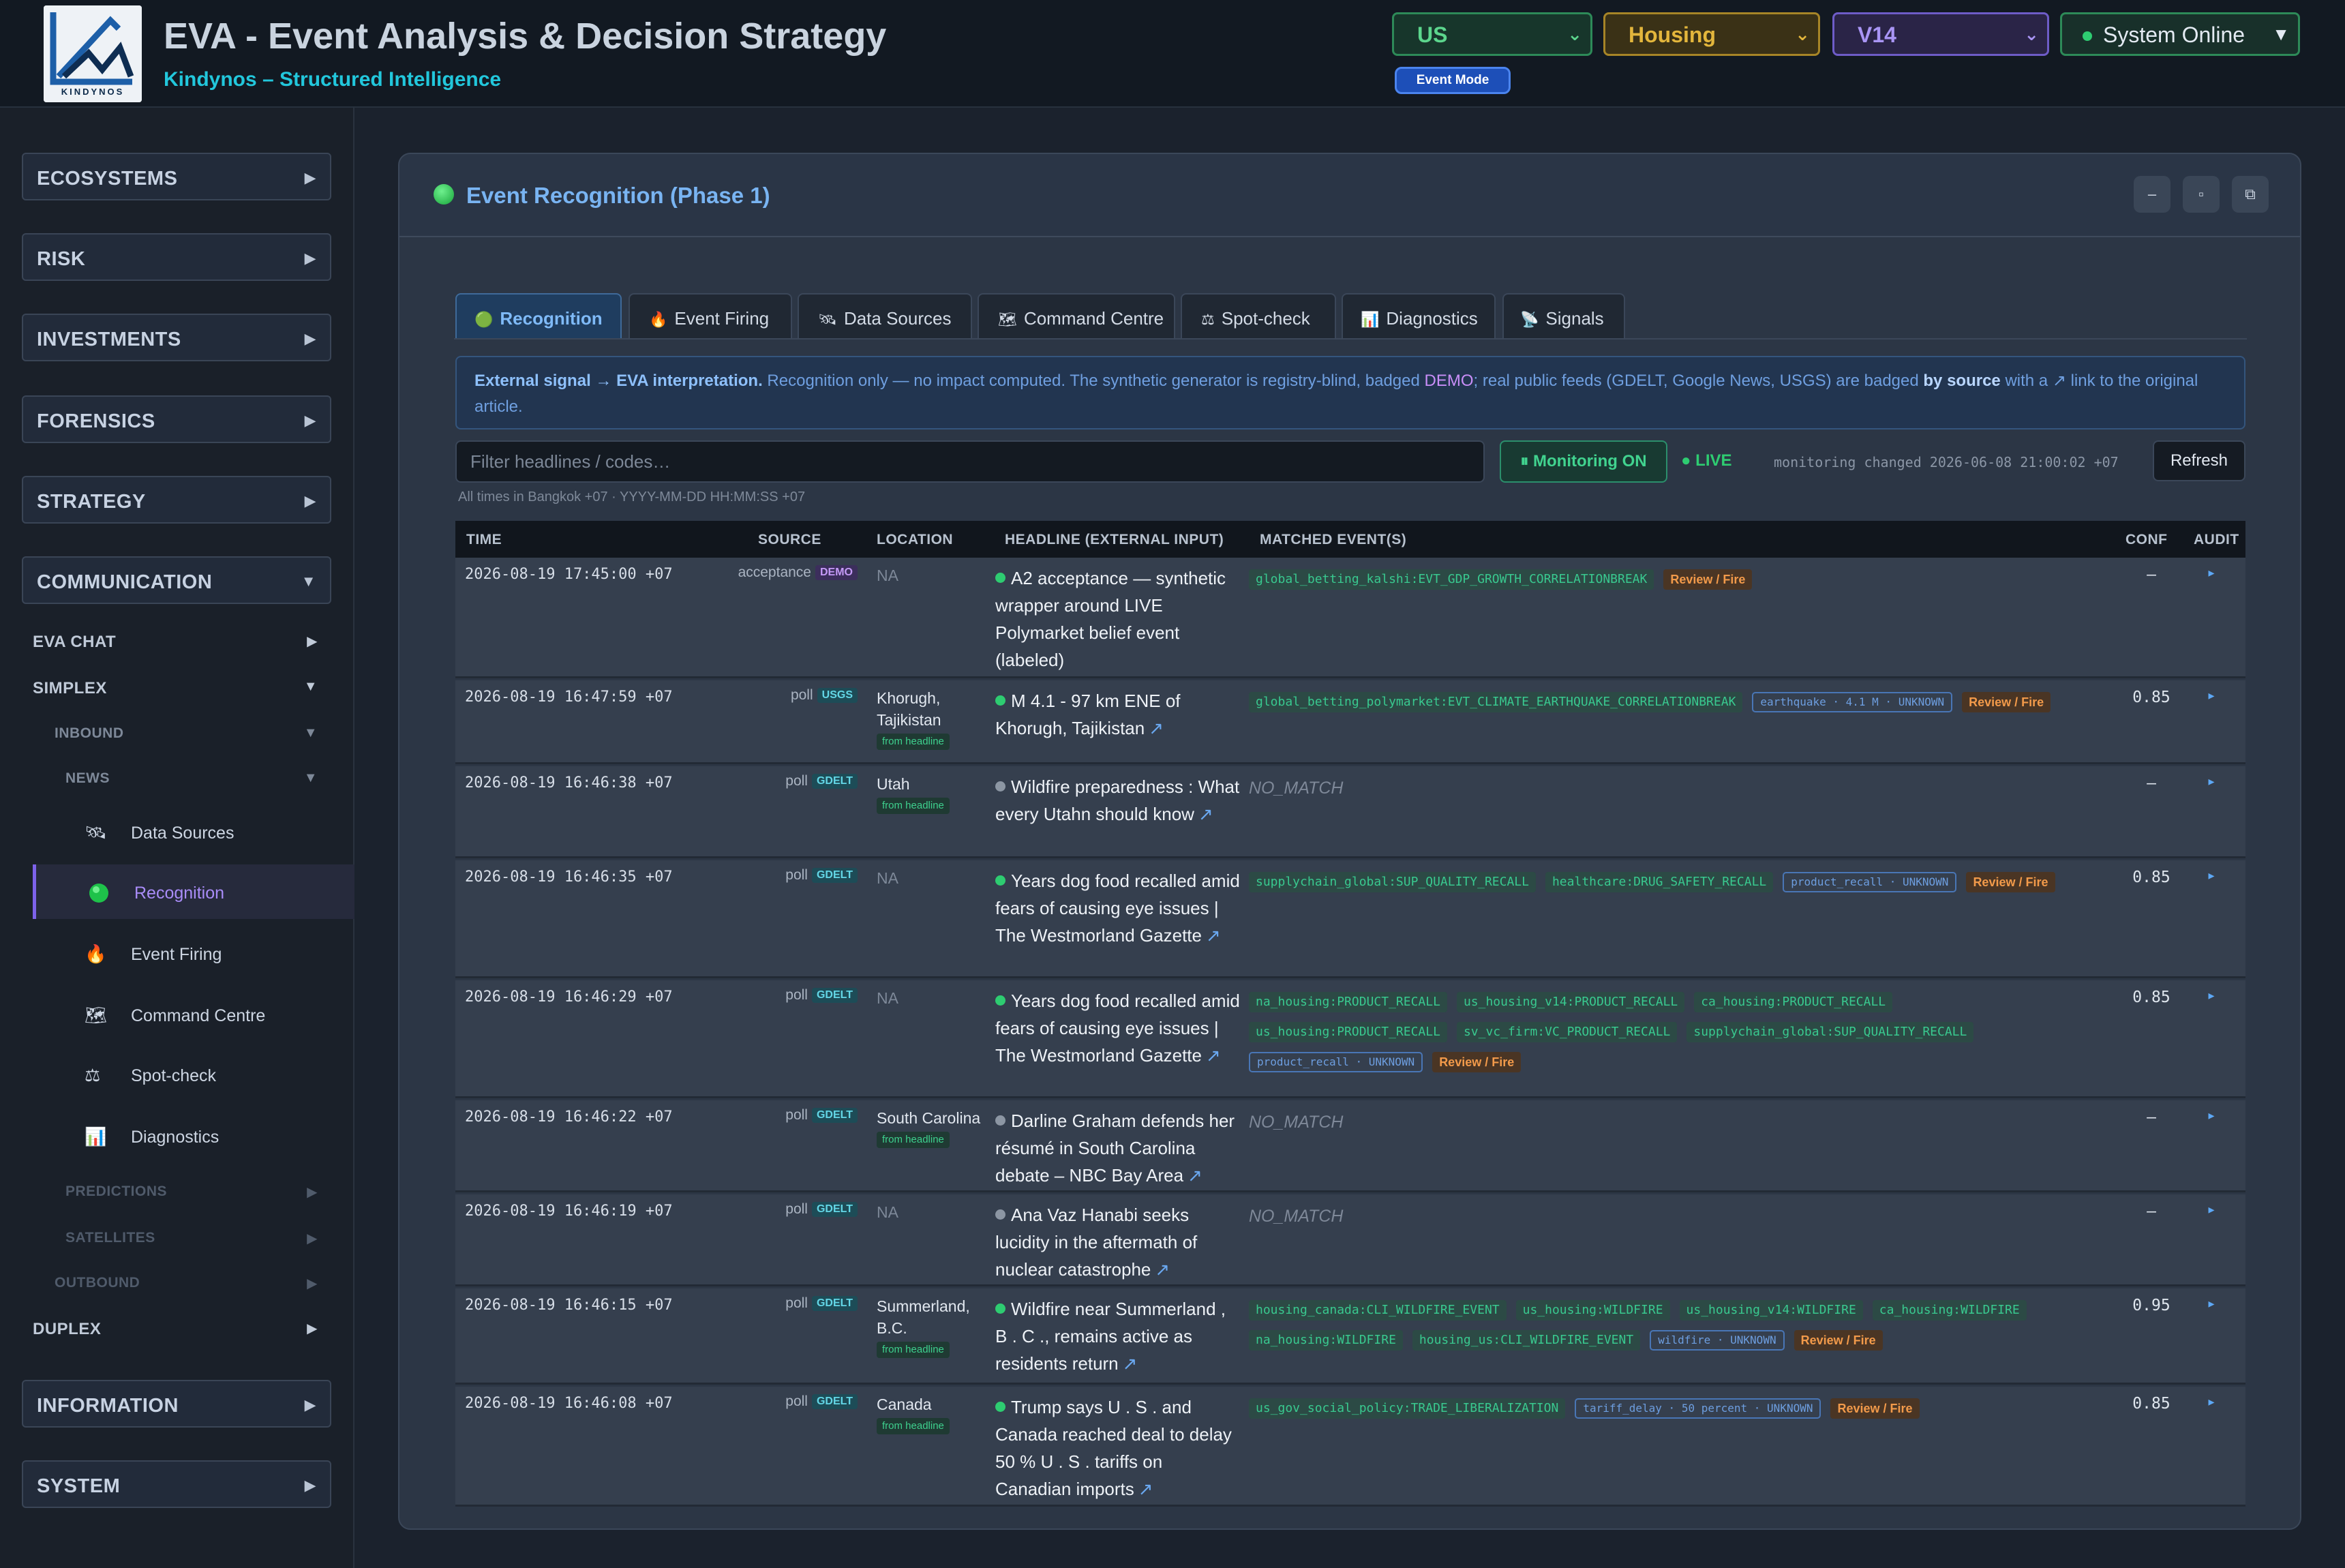  Describe the element at coordinates (1348, 1001) in the screenshot. I see `event-code-tag: na_housing:PRODUCT_RECALL` at that location.